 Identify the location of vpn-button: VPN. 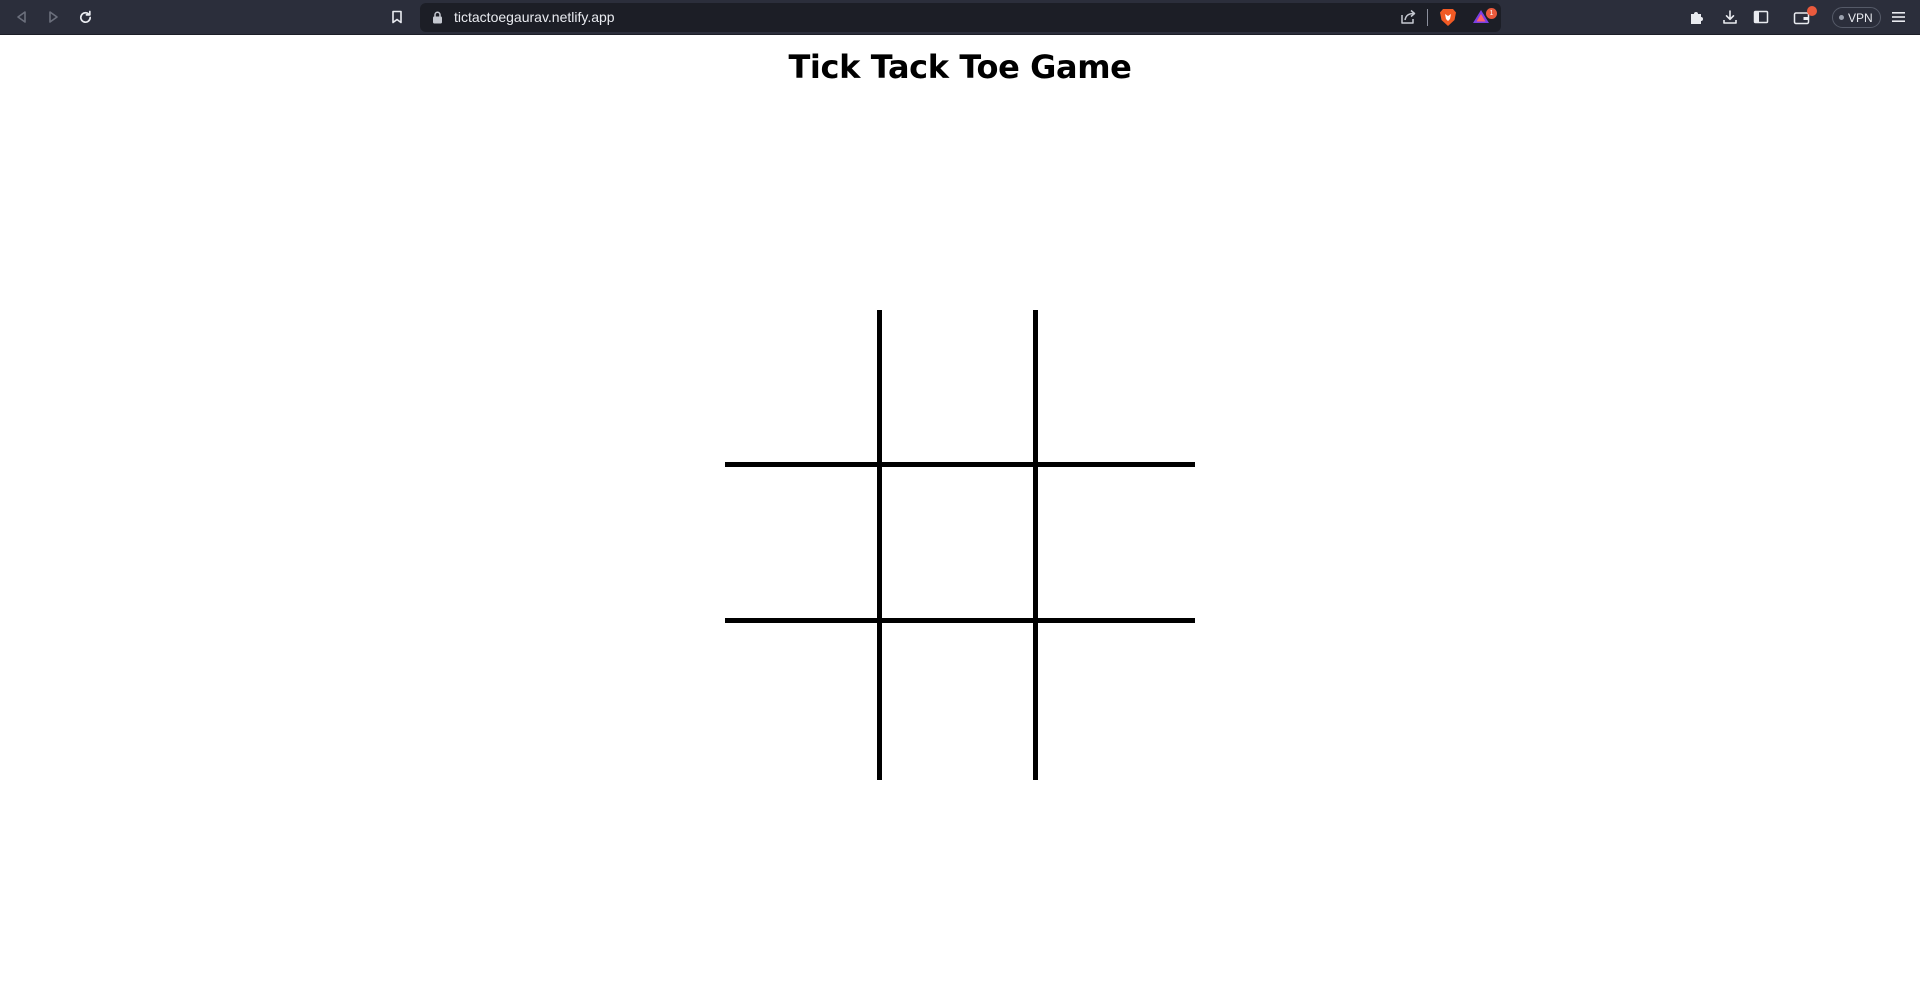
(1856, 17).